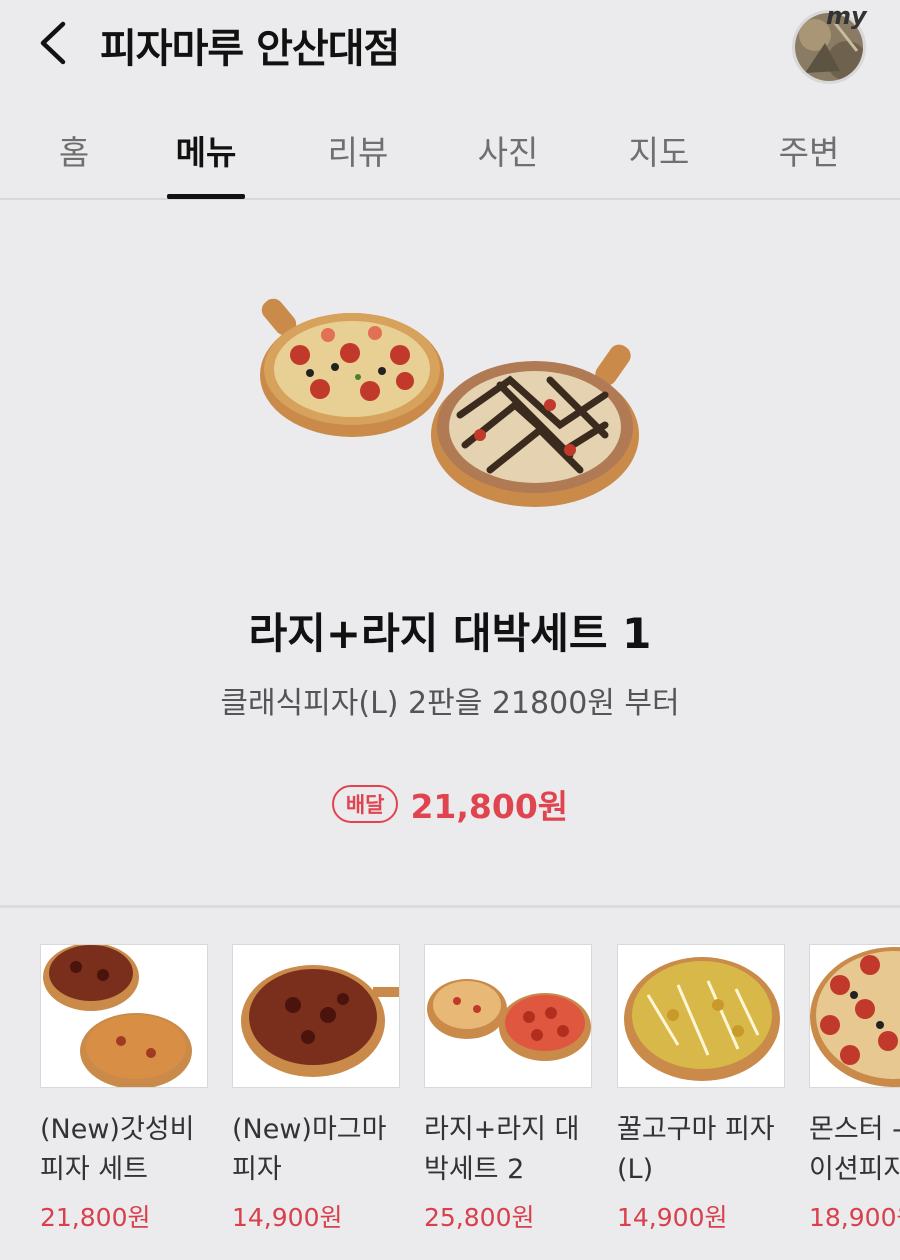 Image resolution: width=900 pixels, height=1260 pixels. What do you see at coordinates (450, 703) in the screenshot?
I see `product-description: 클래식피자(L) 2판을 21800원 부터` at bounding box center [450, 703].